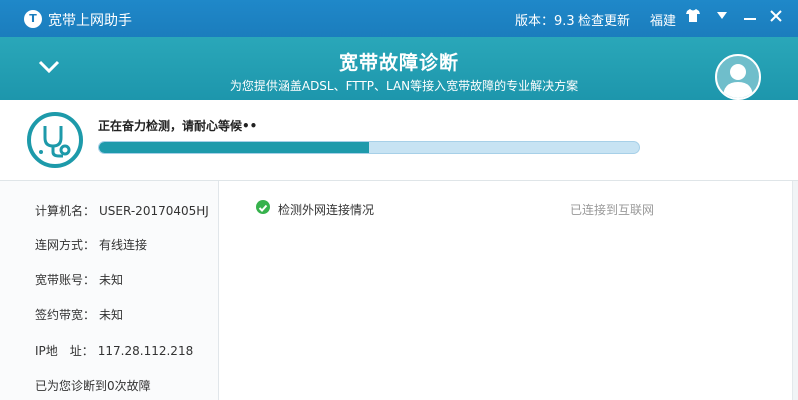  I want to click on app-title: 宽带上网助手, so click(90, 21).